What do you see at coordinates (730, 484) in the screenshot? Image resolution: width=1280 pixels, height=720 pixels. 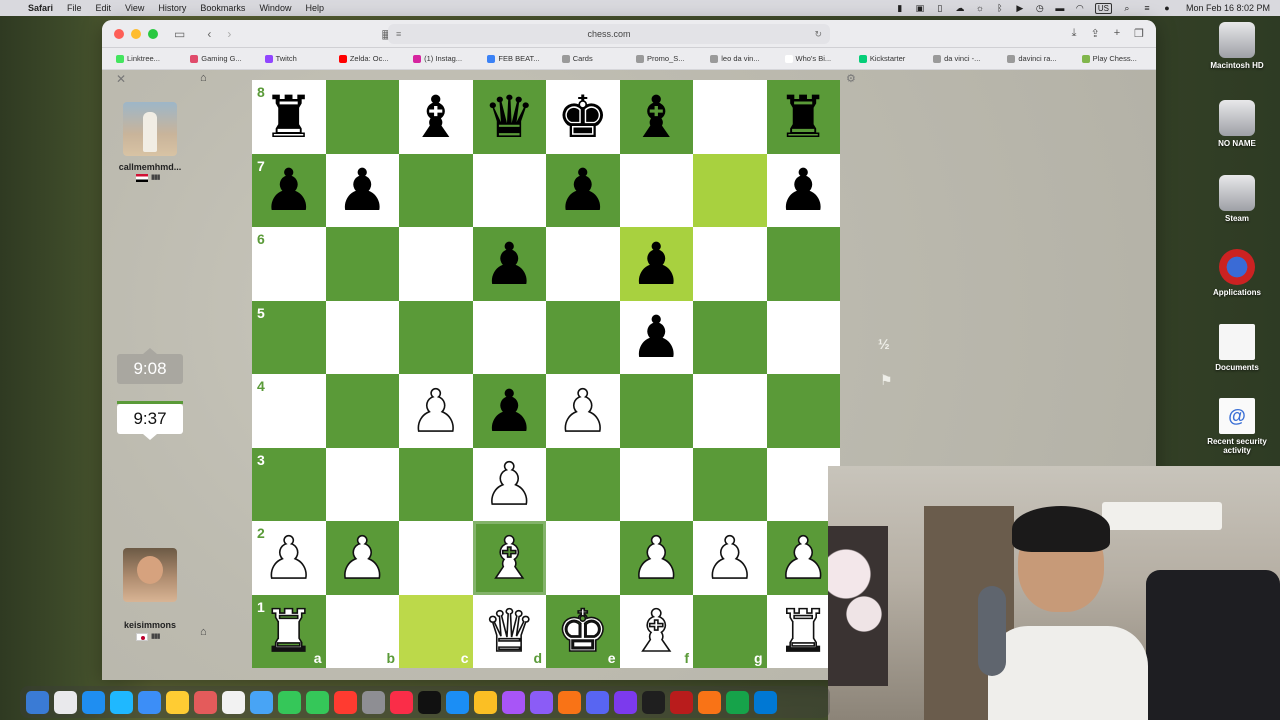 I see `square-g3` at bounding box center [730, 484].